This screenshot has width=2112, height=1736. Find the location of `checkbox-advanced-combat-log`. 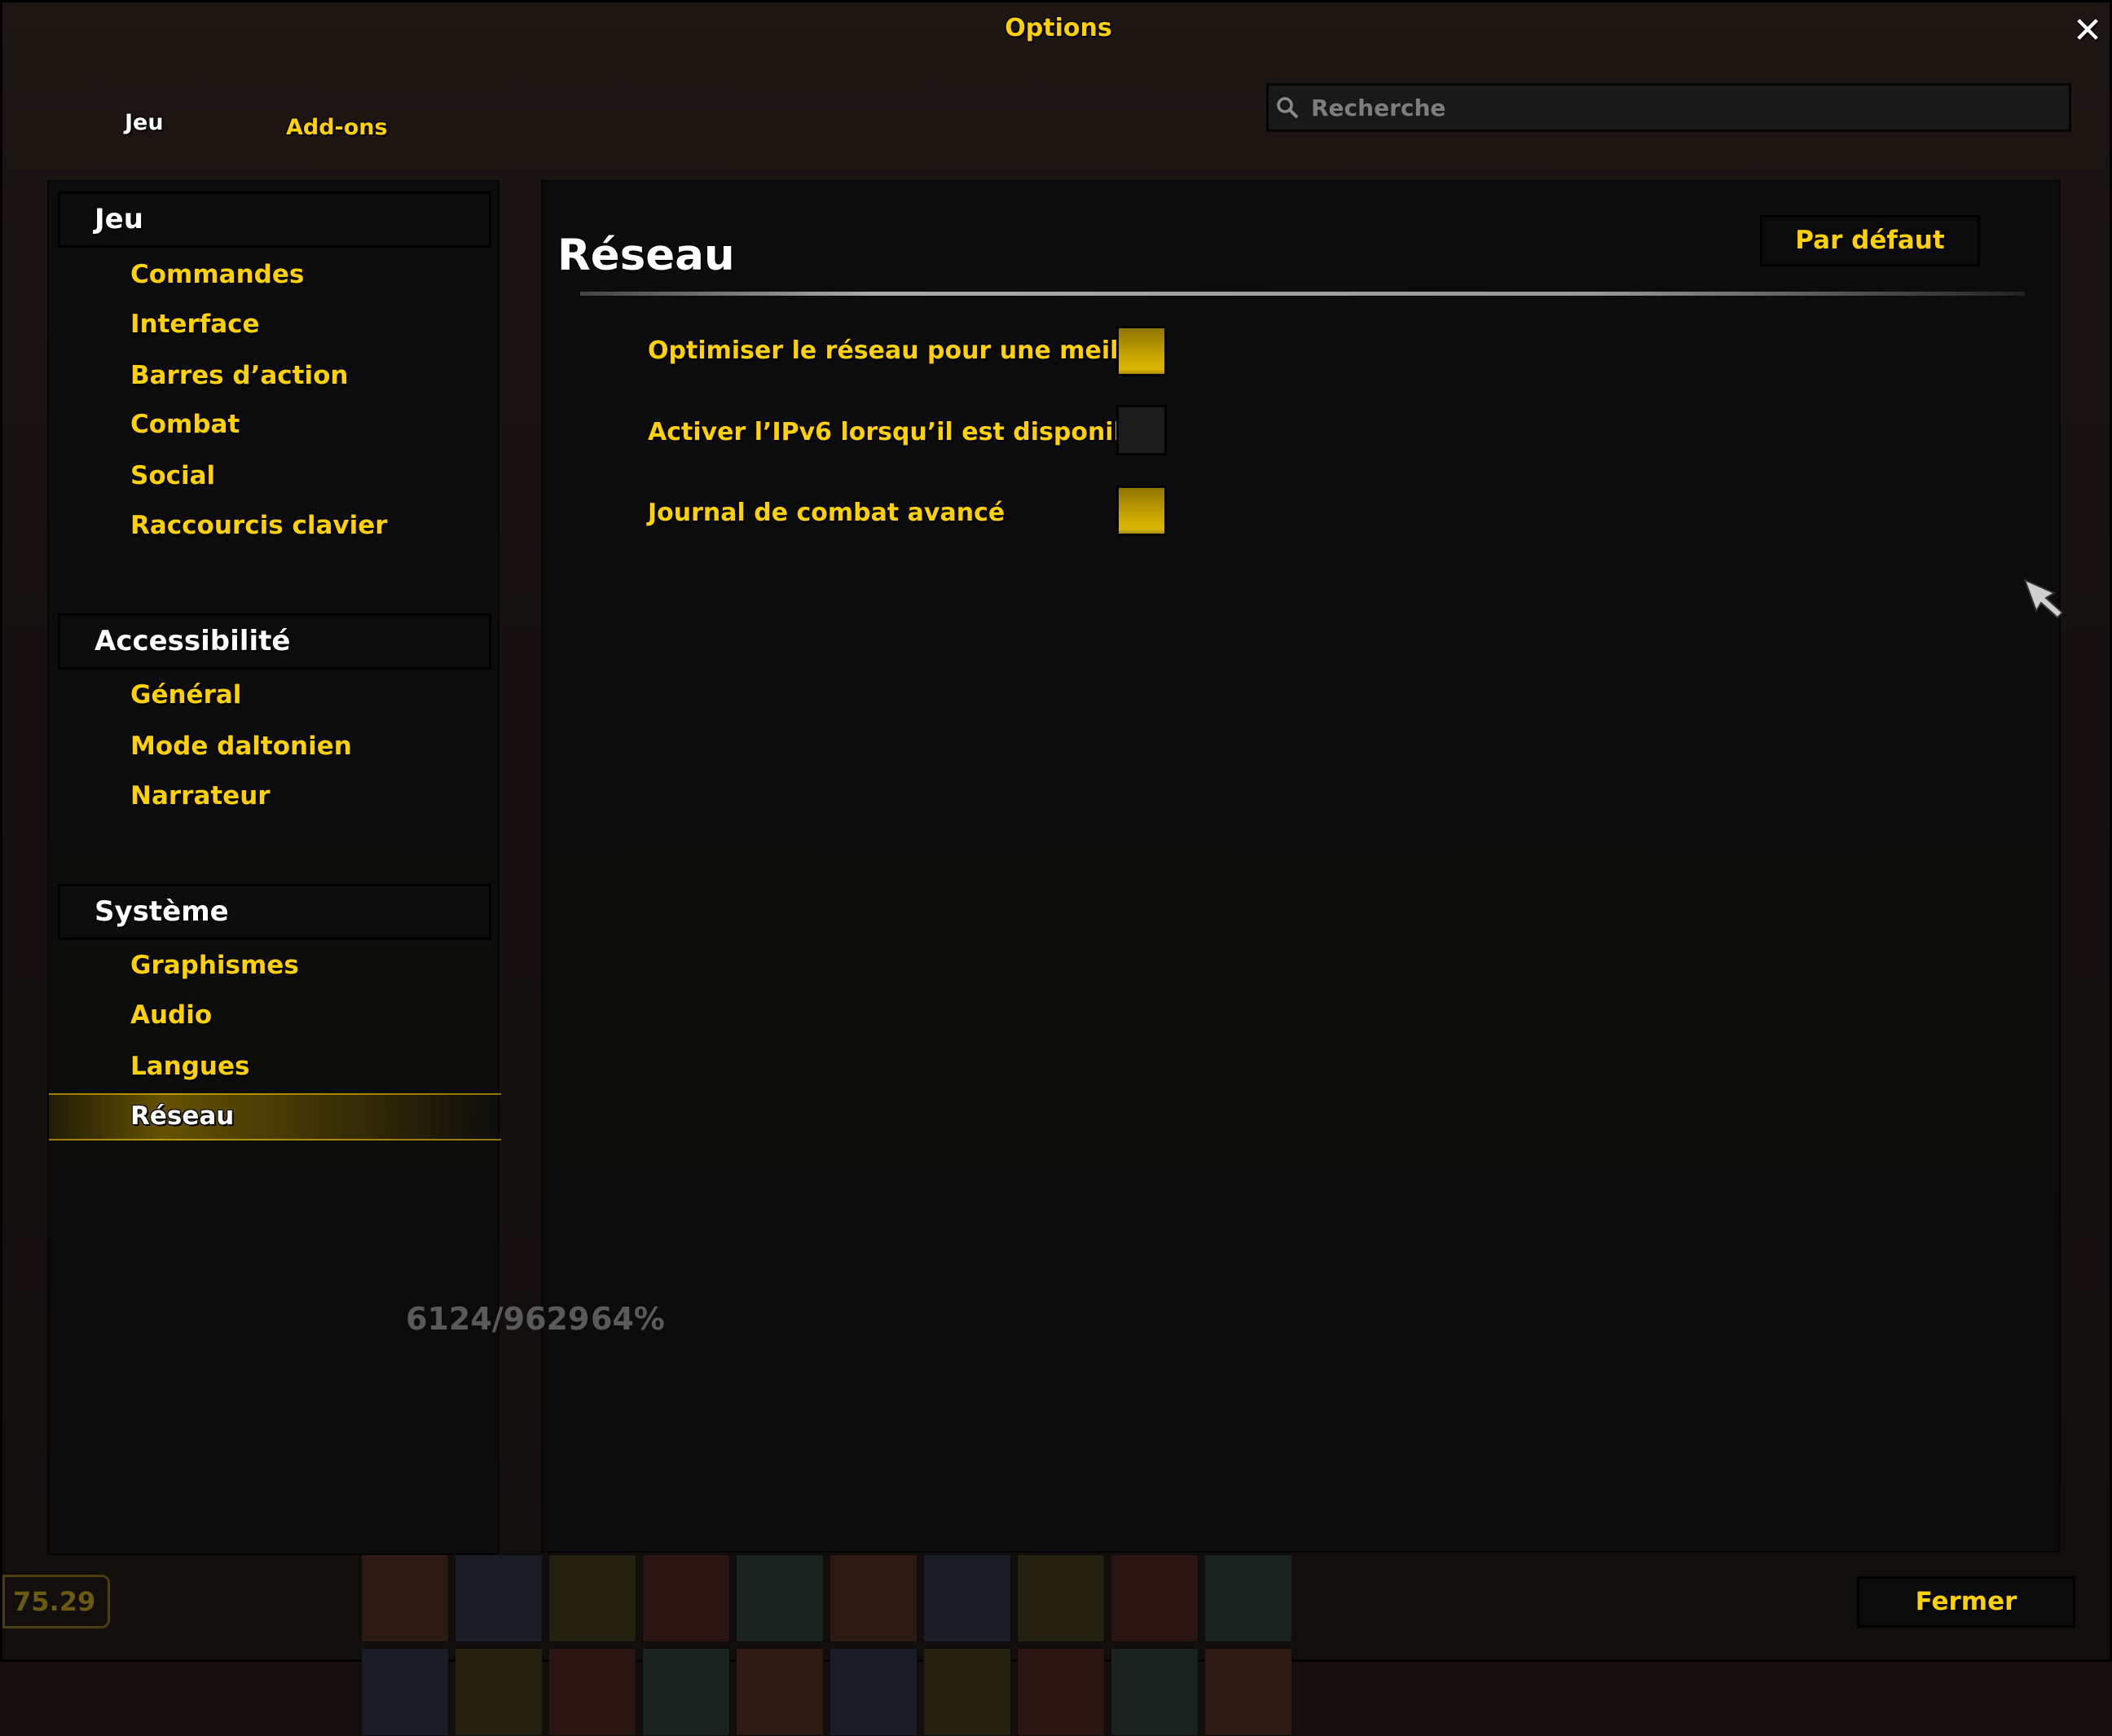

checkbox-advanced-combat-log is located at coordinates (1141, 511).